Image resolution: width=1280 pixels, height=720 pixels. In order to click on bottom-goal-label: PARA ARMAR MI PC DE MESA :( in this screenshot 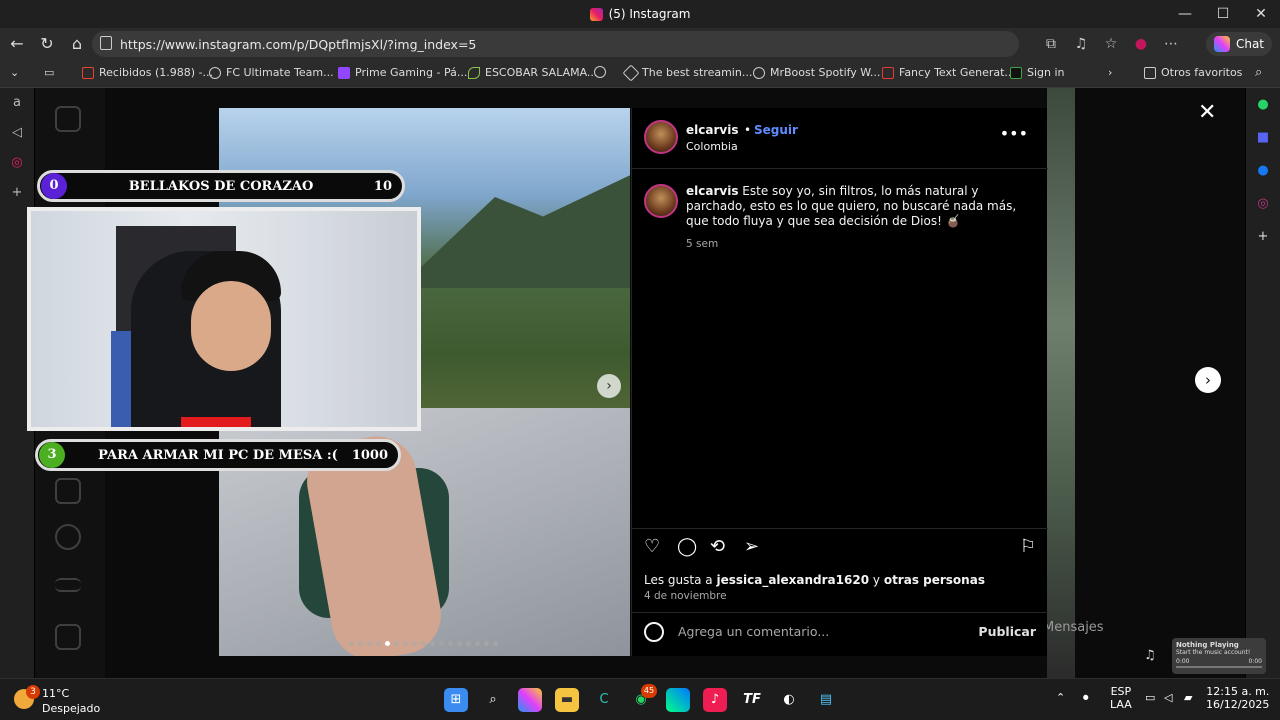, I will do `click(218, 455)`.